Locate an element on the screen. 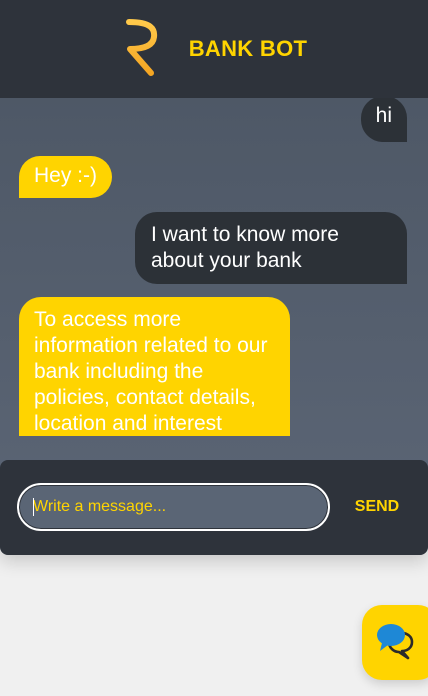  user-message: I want to know more about your bank is located at coordinates (271, 248).